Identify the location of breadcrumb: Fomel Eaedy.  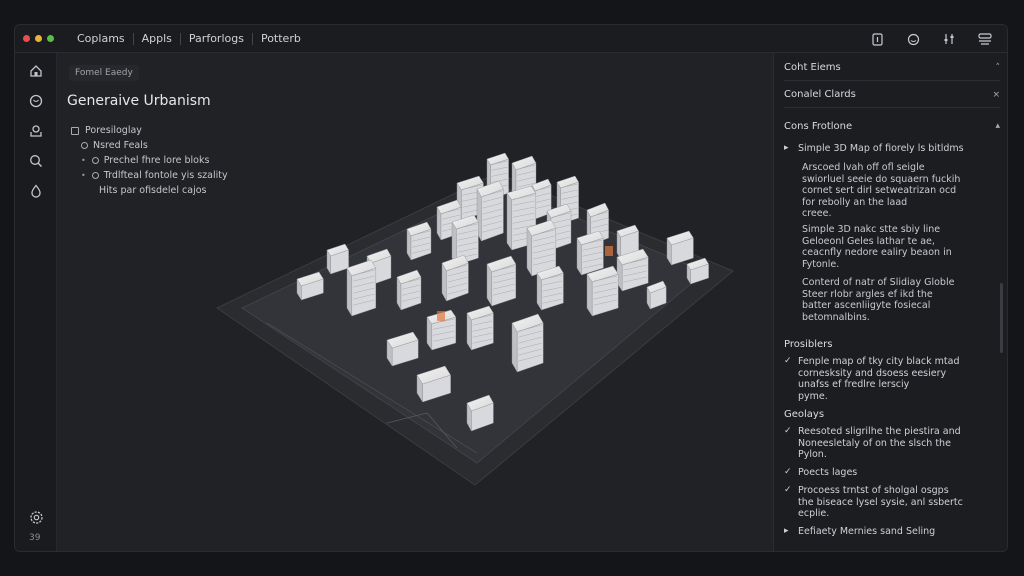
(104, 73).